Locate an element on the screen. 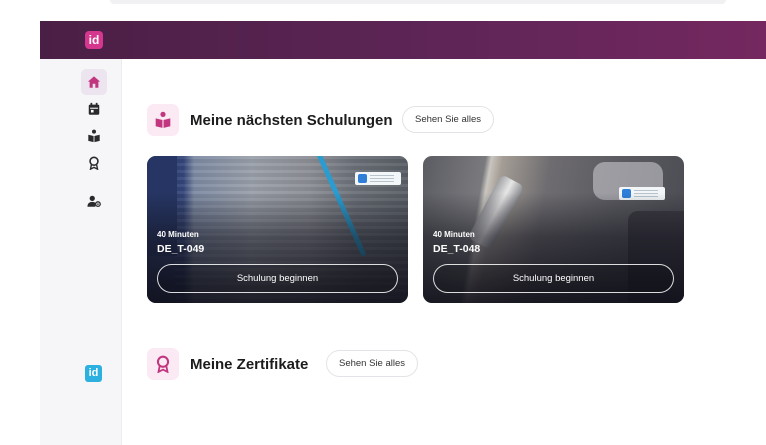 The height and width of the screenshot is (445, 766). training-code: DE_T-049 is located at coordinates (181, 249).